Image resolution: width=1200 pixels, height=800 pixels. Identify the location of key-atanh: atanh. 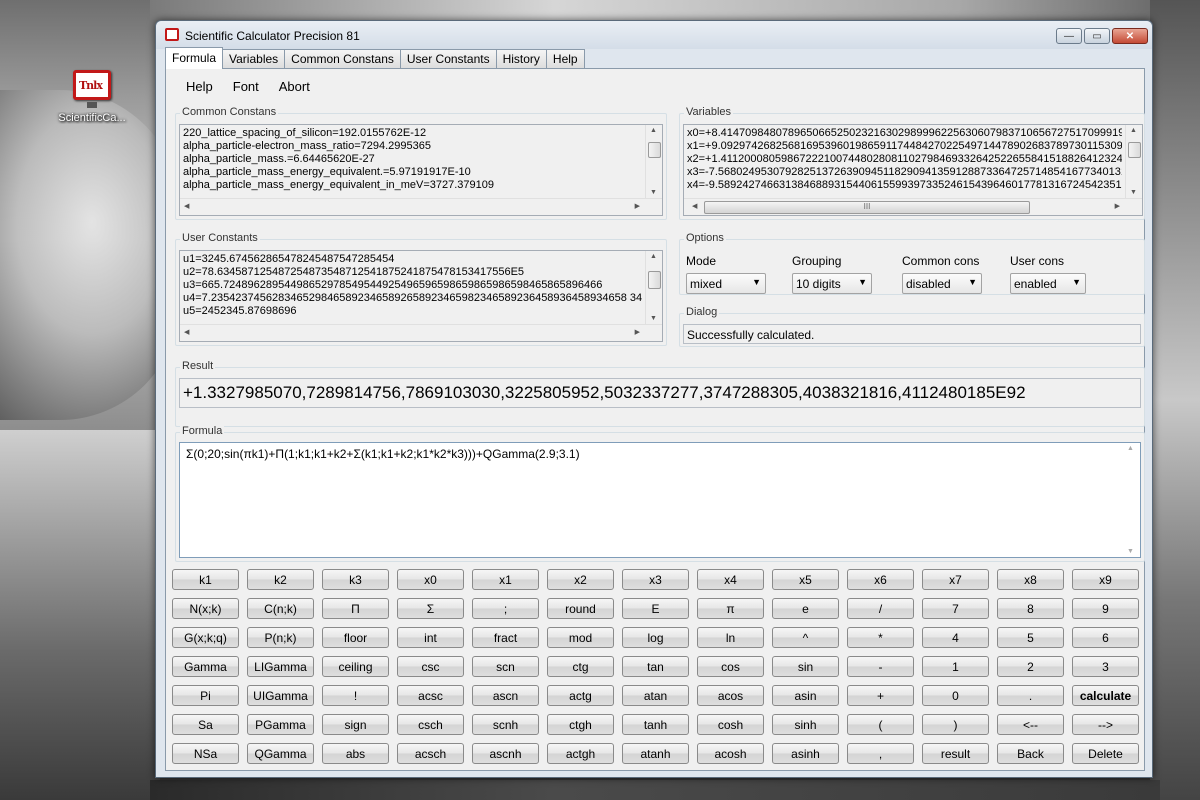
(655, 753).